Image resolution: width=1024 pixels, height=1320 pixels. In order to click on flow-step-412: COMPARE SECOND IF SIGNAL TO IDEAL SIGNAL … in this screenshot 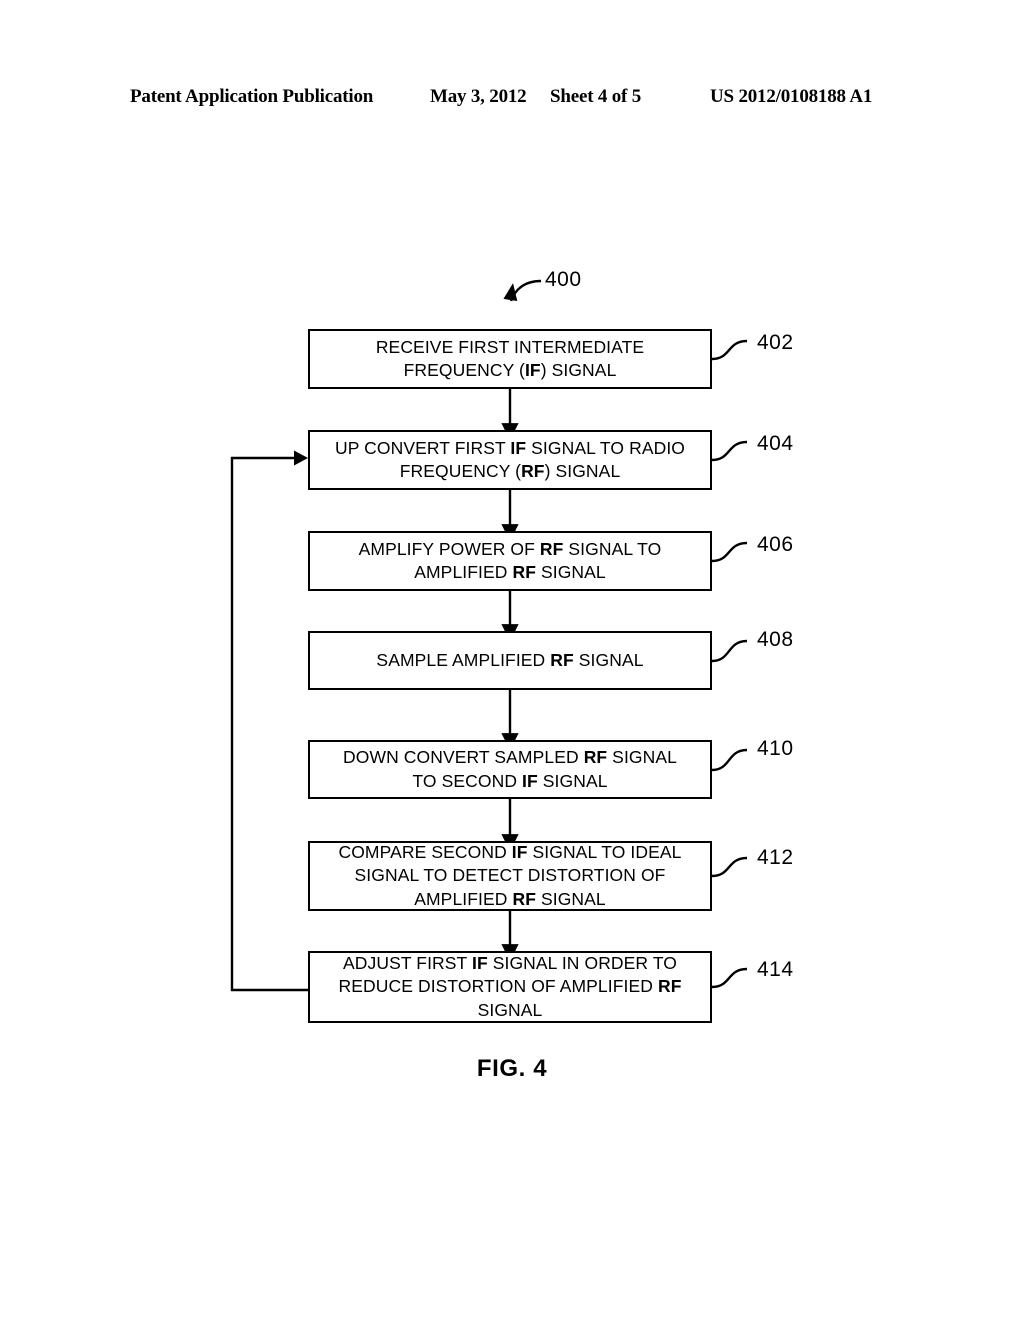, I will do `click(510, 876)`.